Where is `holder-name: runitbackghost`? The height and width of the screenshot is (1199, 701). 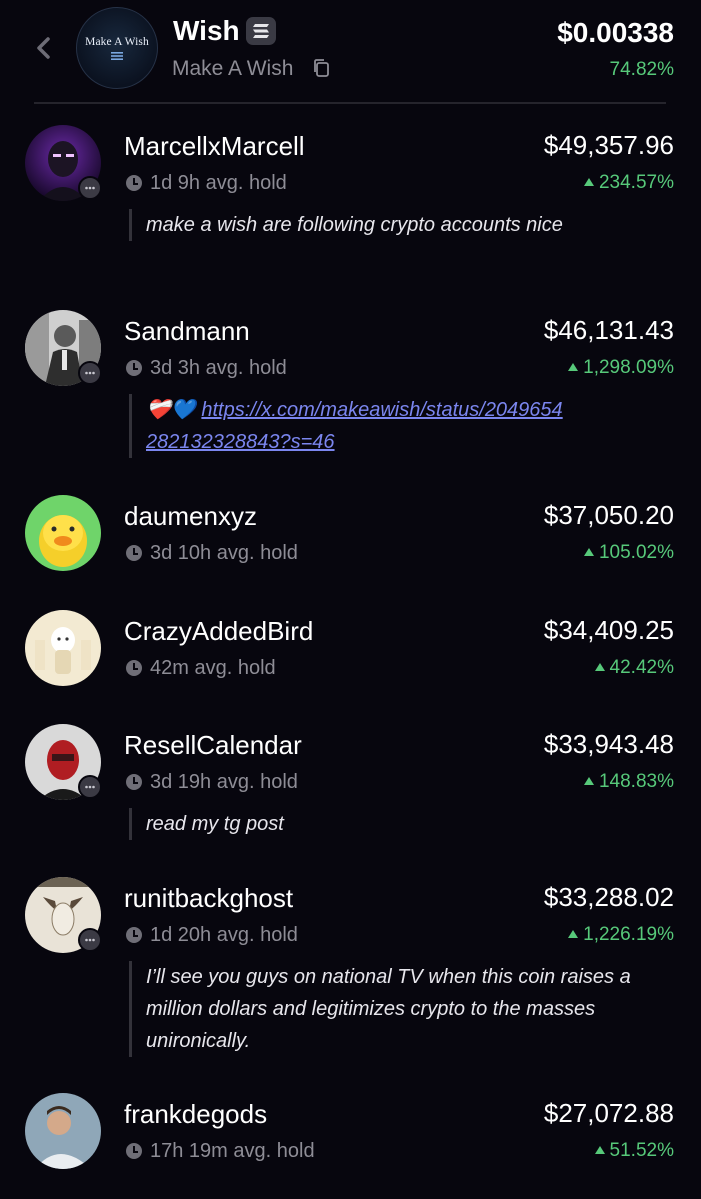 holder-name: runitbackghost is located at coordinates (208, 898).